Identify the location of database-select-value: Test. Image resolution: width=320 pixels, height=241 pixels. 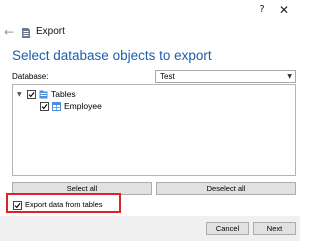
(167, 76).